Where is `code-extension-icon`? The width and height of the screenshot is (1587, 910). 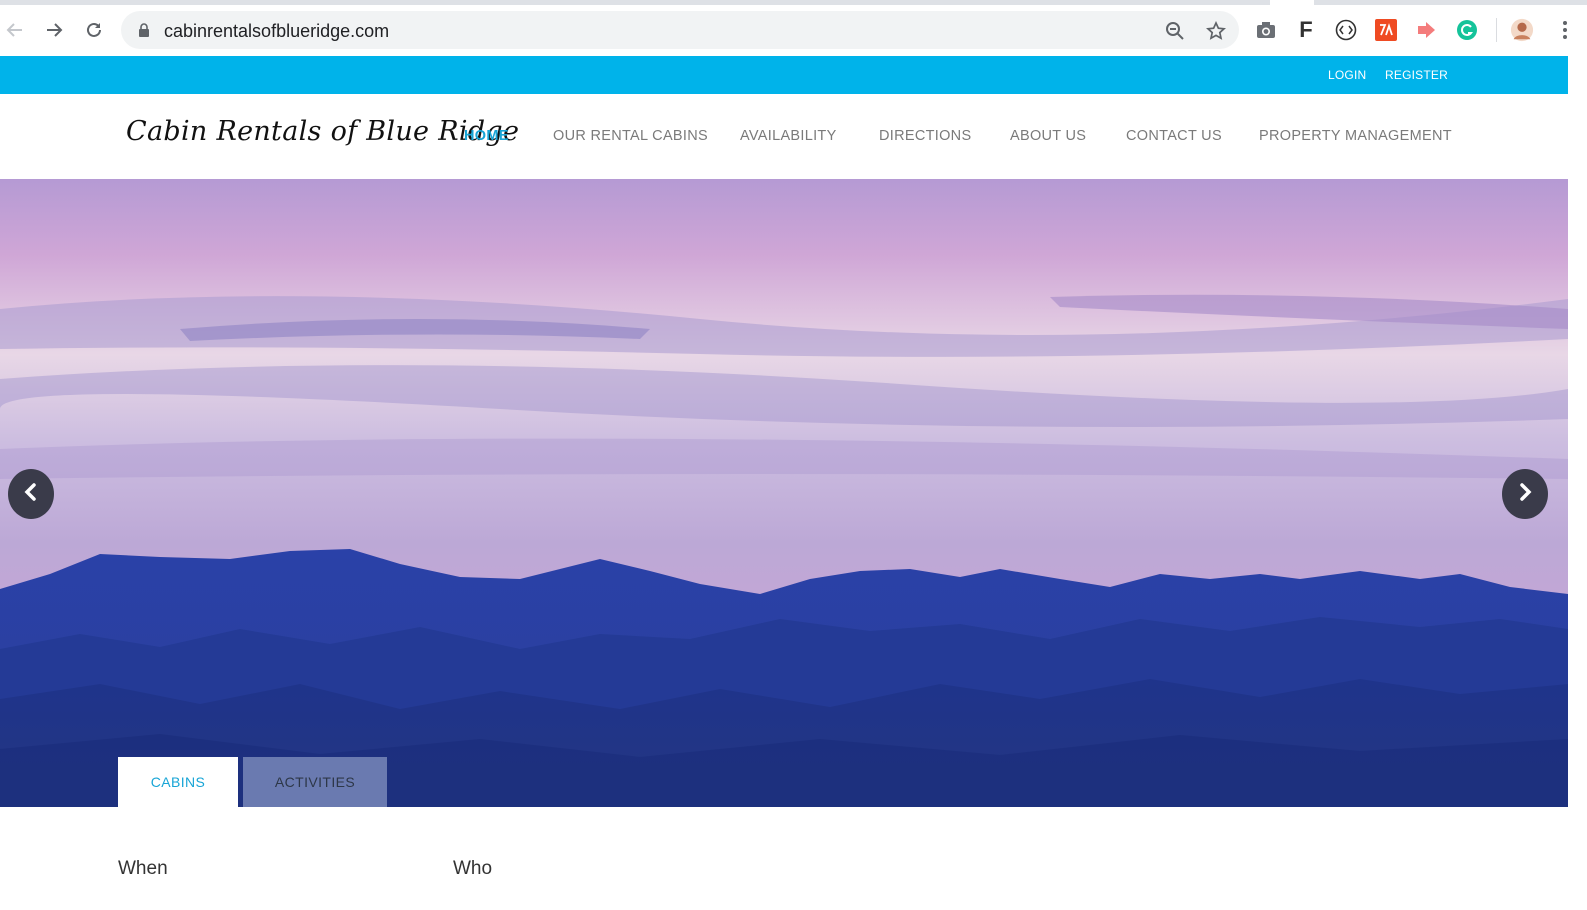 code-extension-icon is located at coordinates (1346, 30).